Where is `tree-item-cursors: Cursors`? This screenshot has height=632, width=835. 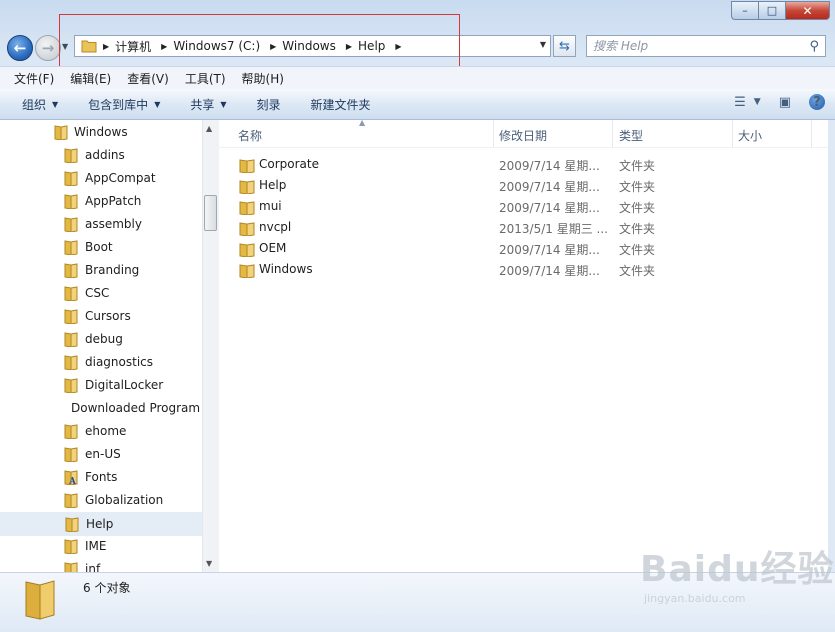 tree-item-cursors: Cursors is located at coordinates (101, 316).